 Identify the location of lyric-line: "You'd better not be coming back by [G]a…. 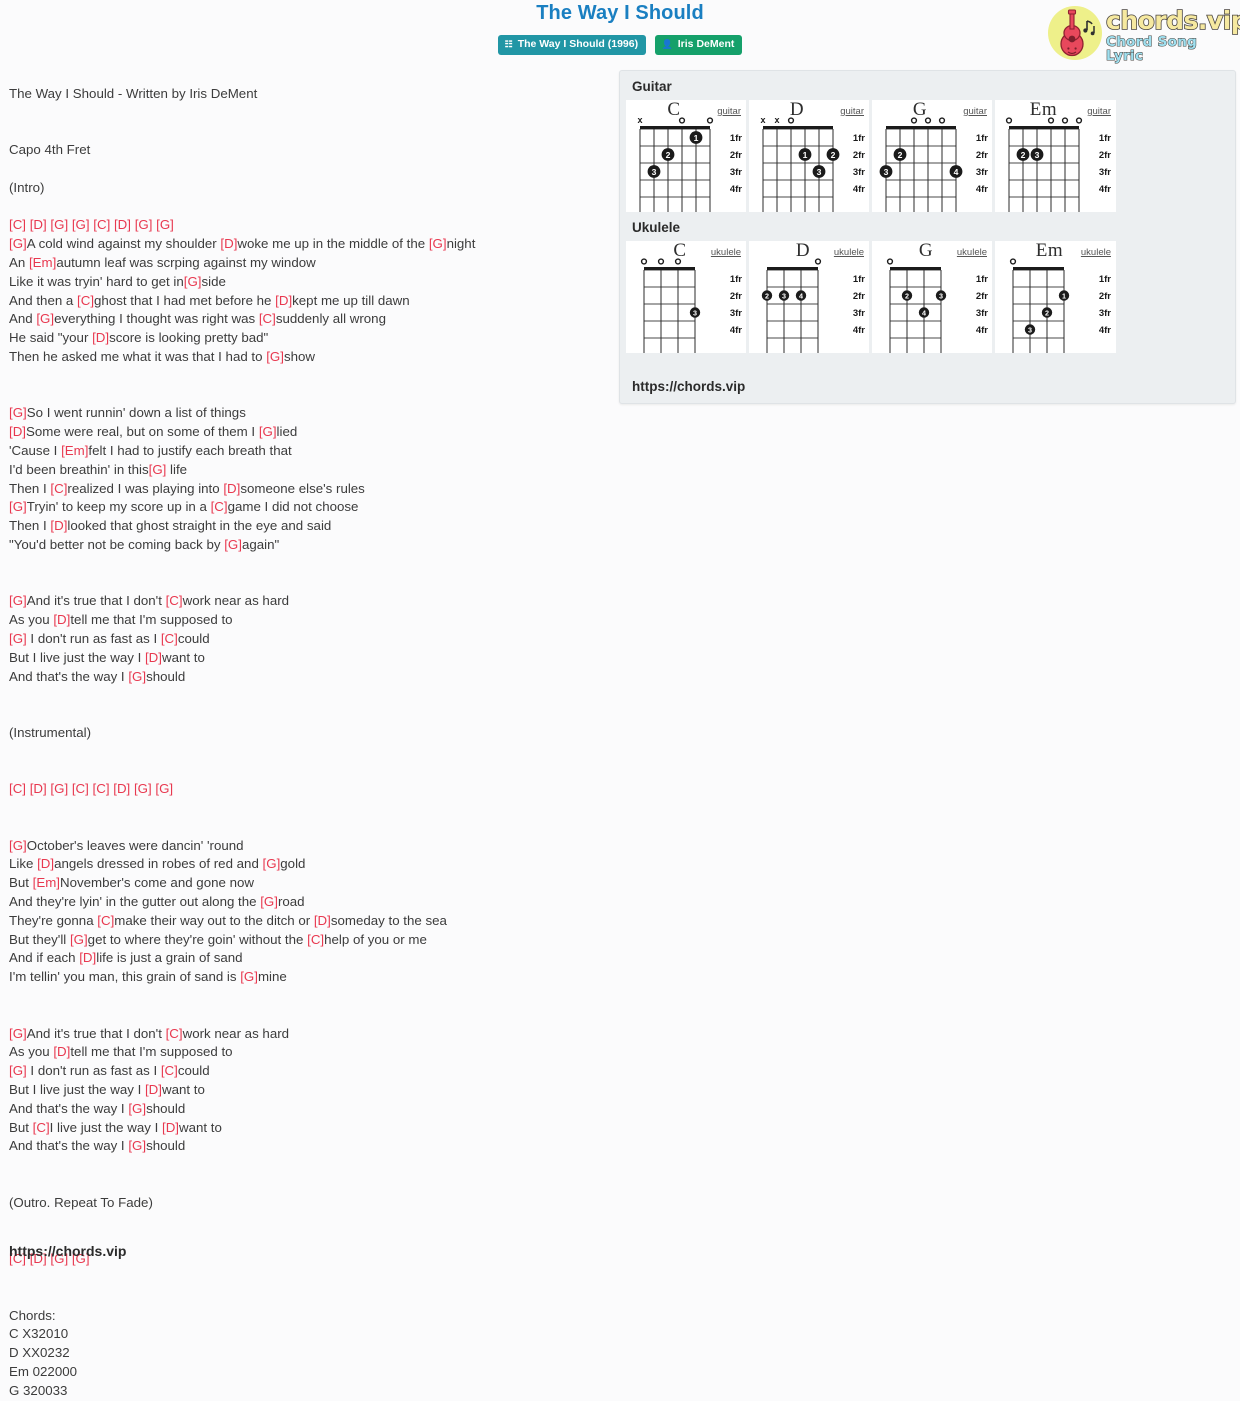
(144, 544).